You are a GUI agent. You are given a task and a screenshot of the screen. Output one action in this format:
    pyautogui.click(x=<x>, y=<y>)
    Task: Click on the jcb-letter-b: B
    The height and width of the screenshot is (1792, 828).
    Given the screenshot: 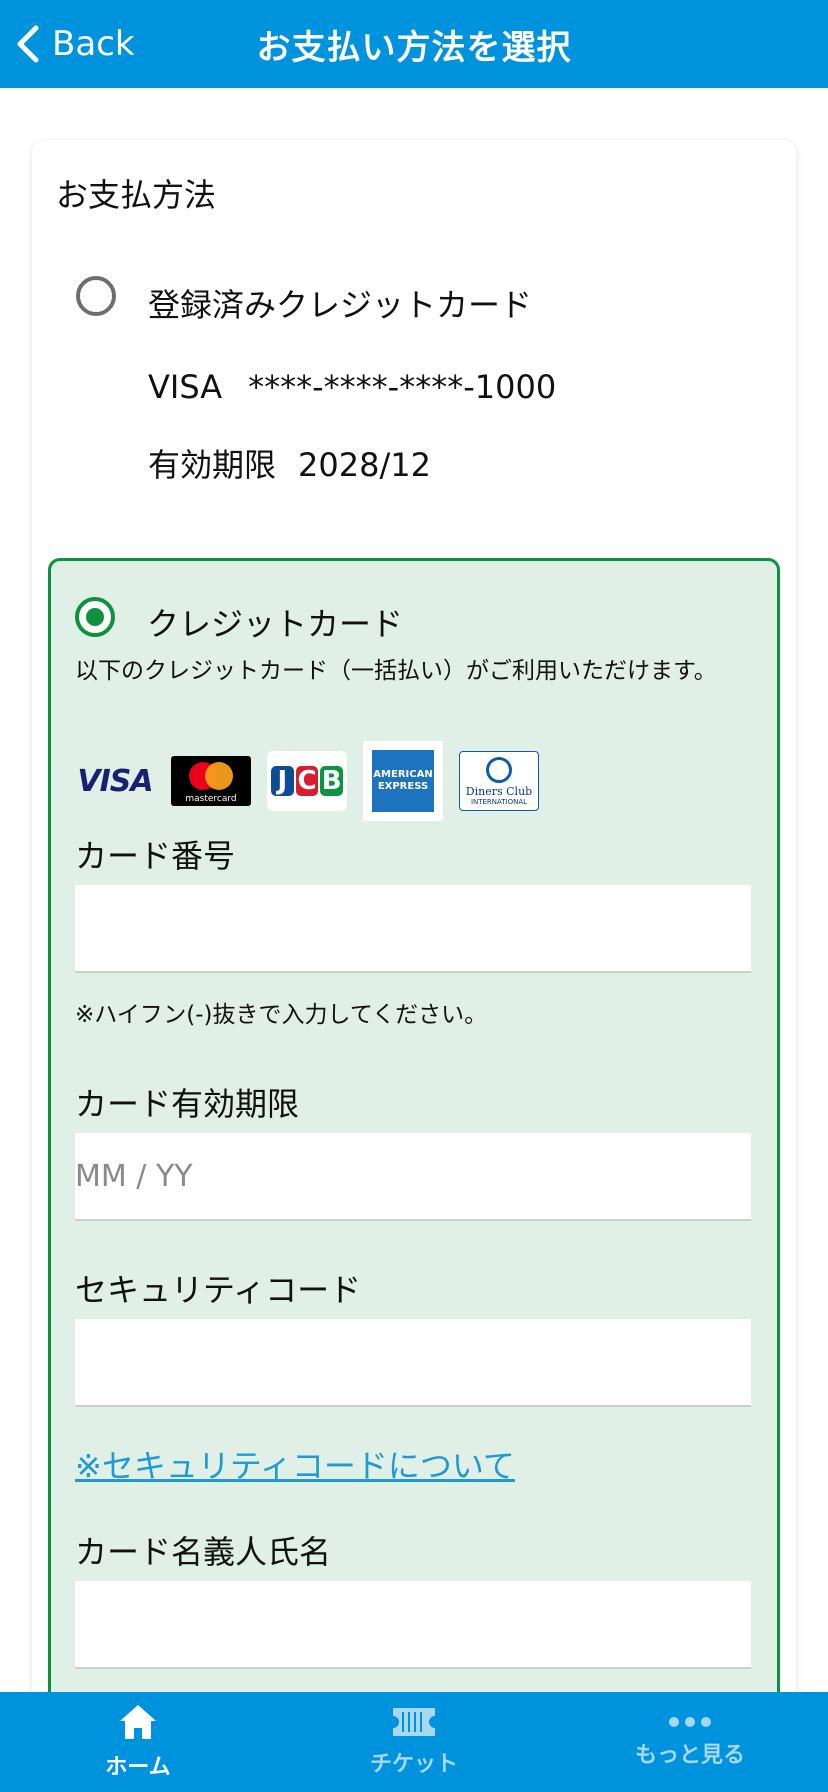 What is the action you would take?
    pyautogui.click(x=332, y=781)
    